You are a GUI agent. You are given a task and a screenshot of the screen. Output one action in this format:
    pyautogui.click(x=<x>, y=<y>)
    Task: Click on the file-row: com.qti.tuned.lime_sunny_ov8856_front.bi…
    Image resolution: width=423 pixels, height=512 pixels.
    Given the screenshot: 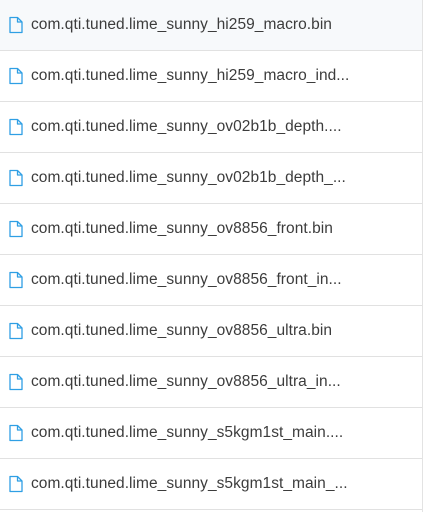 What is the action you would take?
    pyautogui.click(x=211, y=229)
    